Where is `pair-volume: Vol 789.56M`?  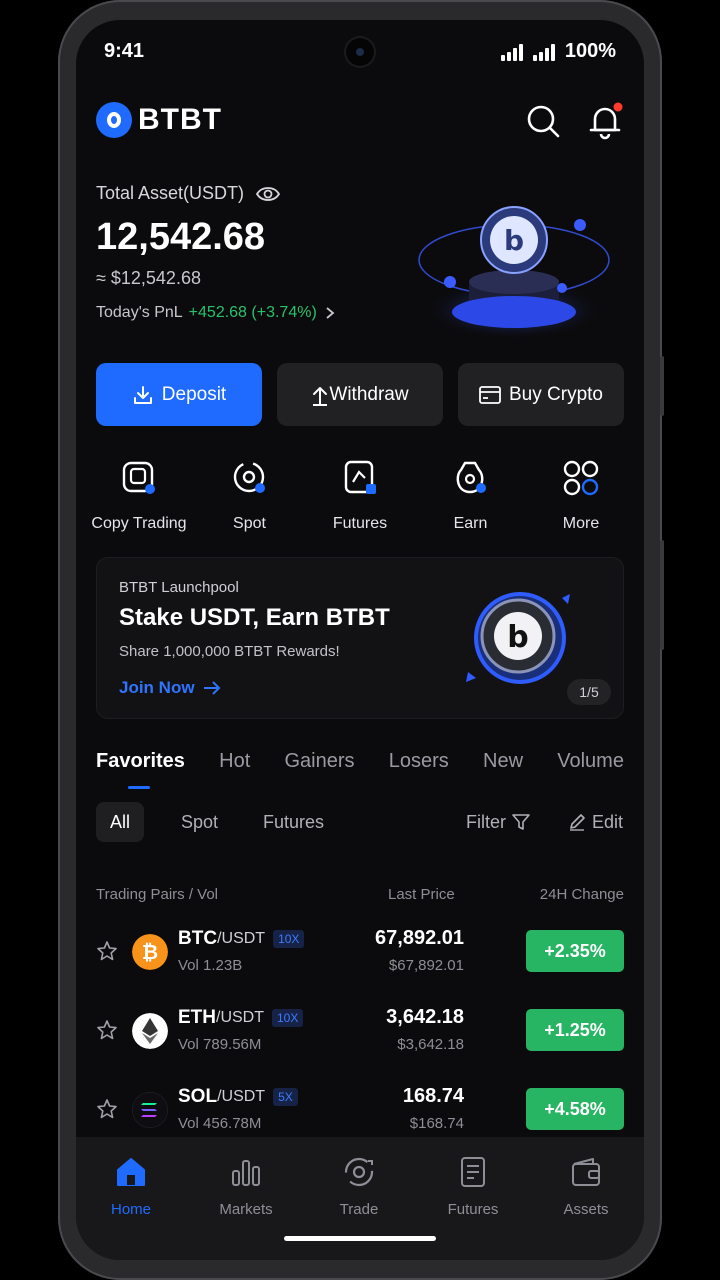
pair-volume: Vol 789.56M is located at coordinates (220, 1044).